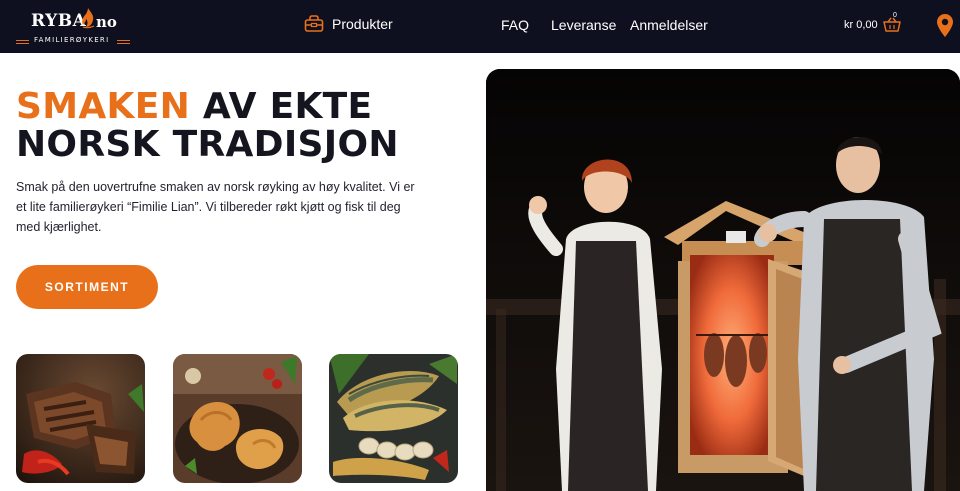 This screenshot has height=491, width=960. I want to click on product-thumbnail-mackerel, so click(393, 418).